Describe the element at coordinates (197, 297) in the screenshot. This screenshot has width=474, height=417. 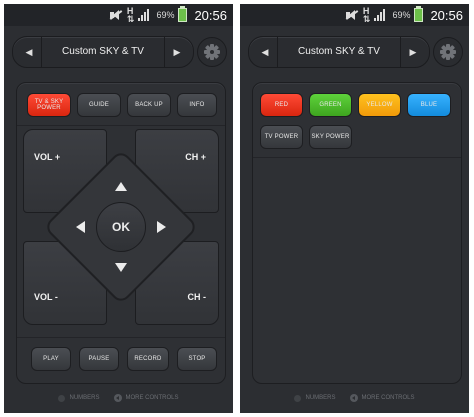
I see `channel-down-label: CH -` at that location.